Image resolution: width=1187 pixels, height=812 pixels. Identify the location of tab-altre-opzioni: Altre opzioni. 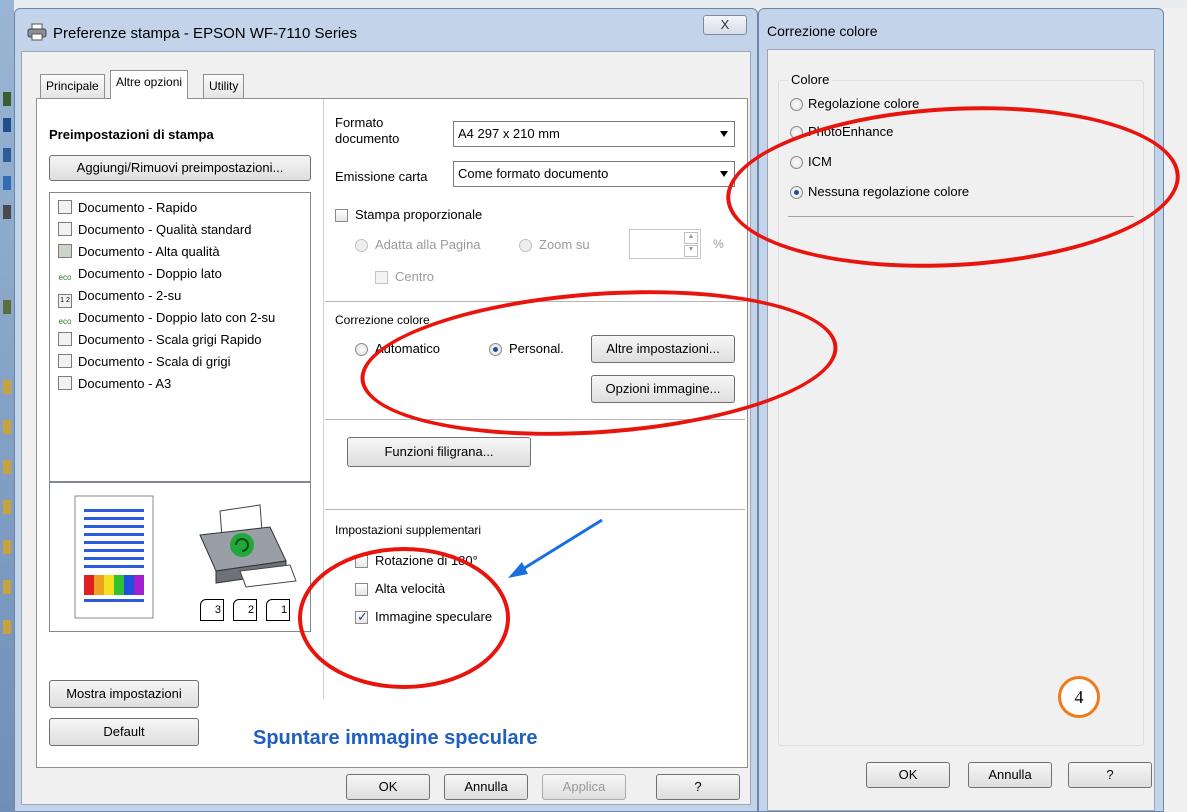
(149, 84).